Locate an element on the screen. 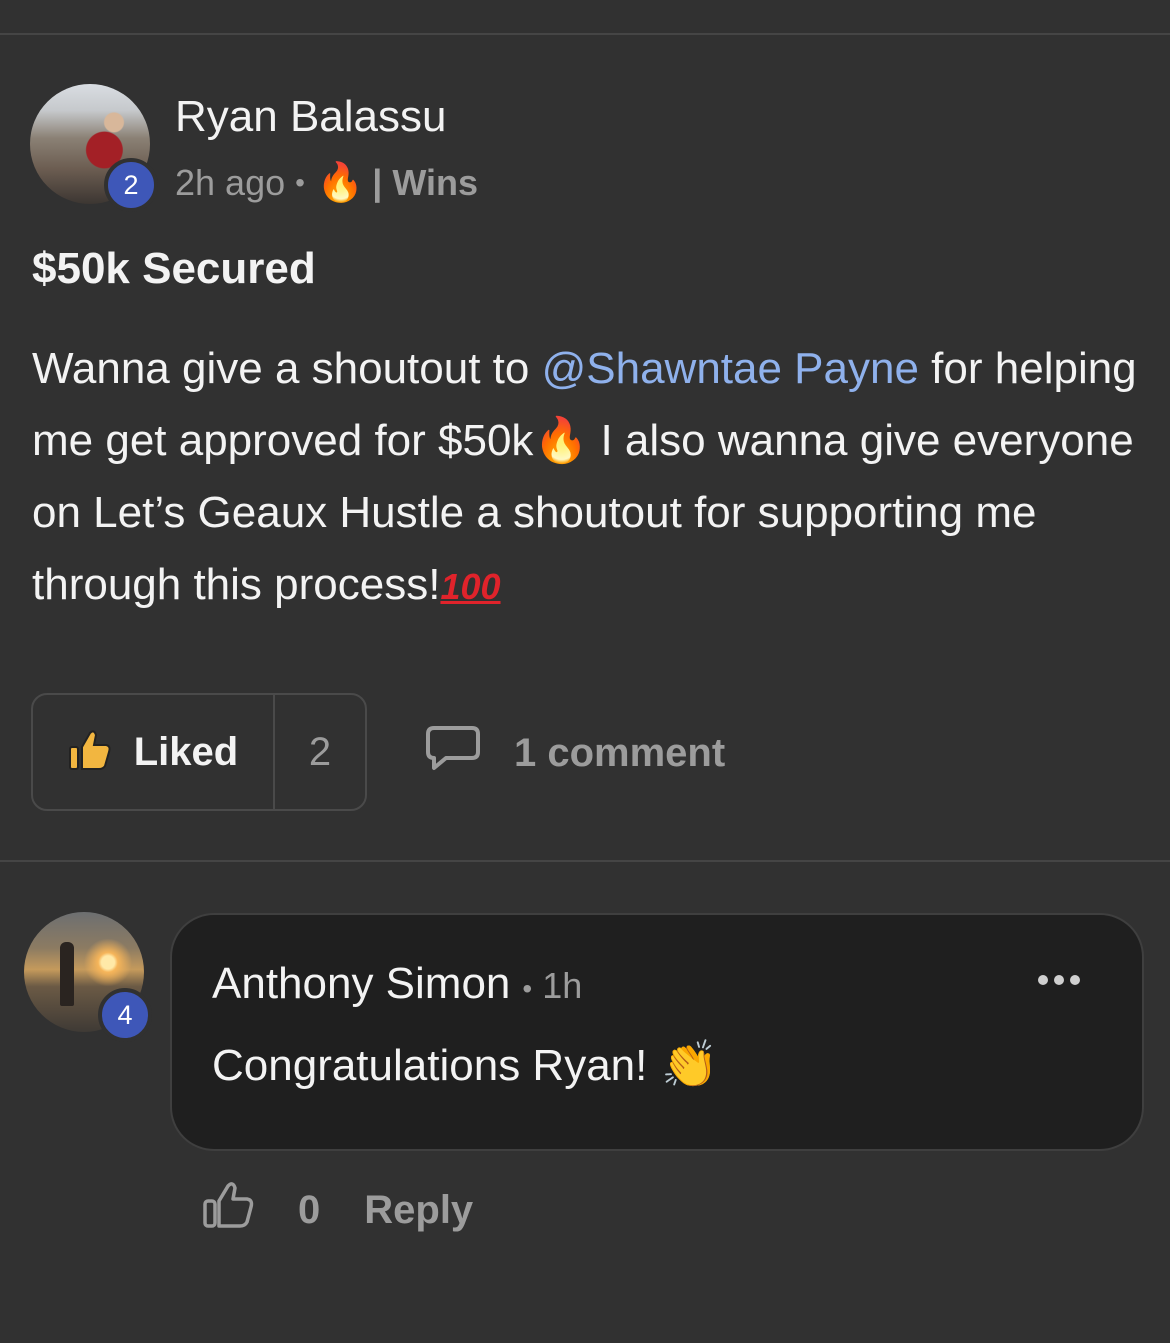 The width and height of the screenshot is (1170, 1343). post-meta: 2h ago • 🔥 | Wins is located at coordinates (326, 182).